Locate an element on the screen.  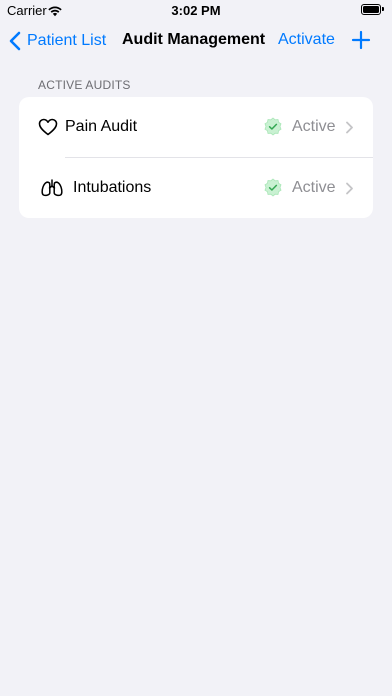
activate-button: Activate is located at coordinates (306, 40).